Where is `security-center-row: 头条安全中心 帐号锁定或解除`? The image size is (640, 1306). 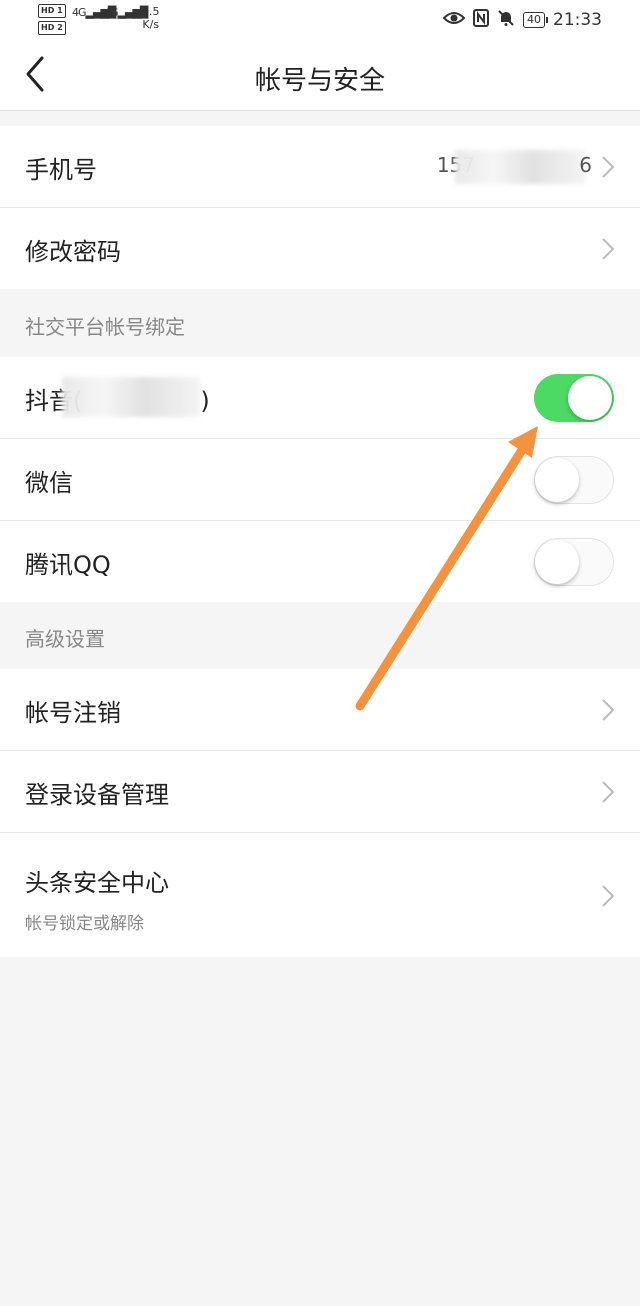
security-center-row: 头条安全中心 帐号锁定或解除 is located at coordinates (320, 895).